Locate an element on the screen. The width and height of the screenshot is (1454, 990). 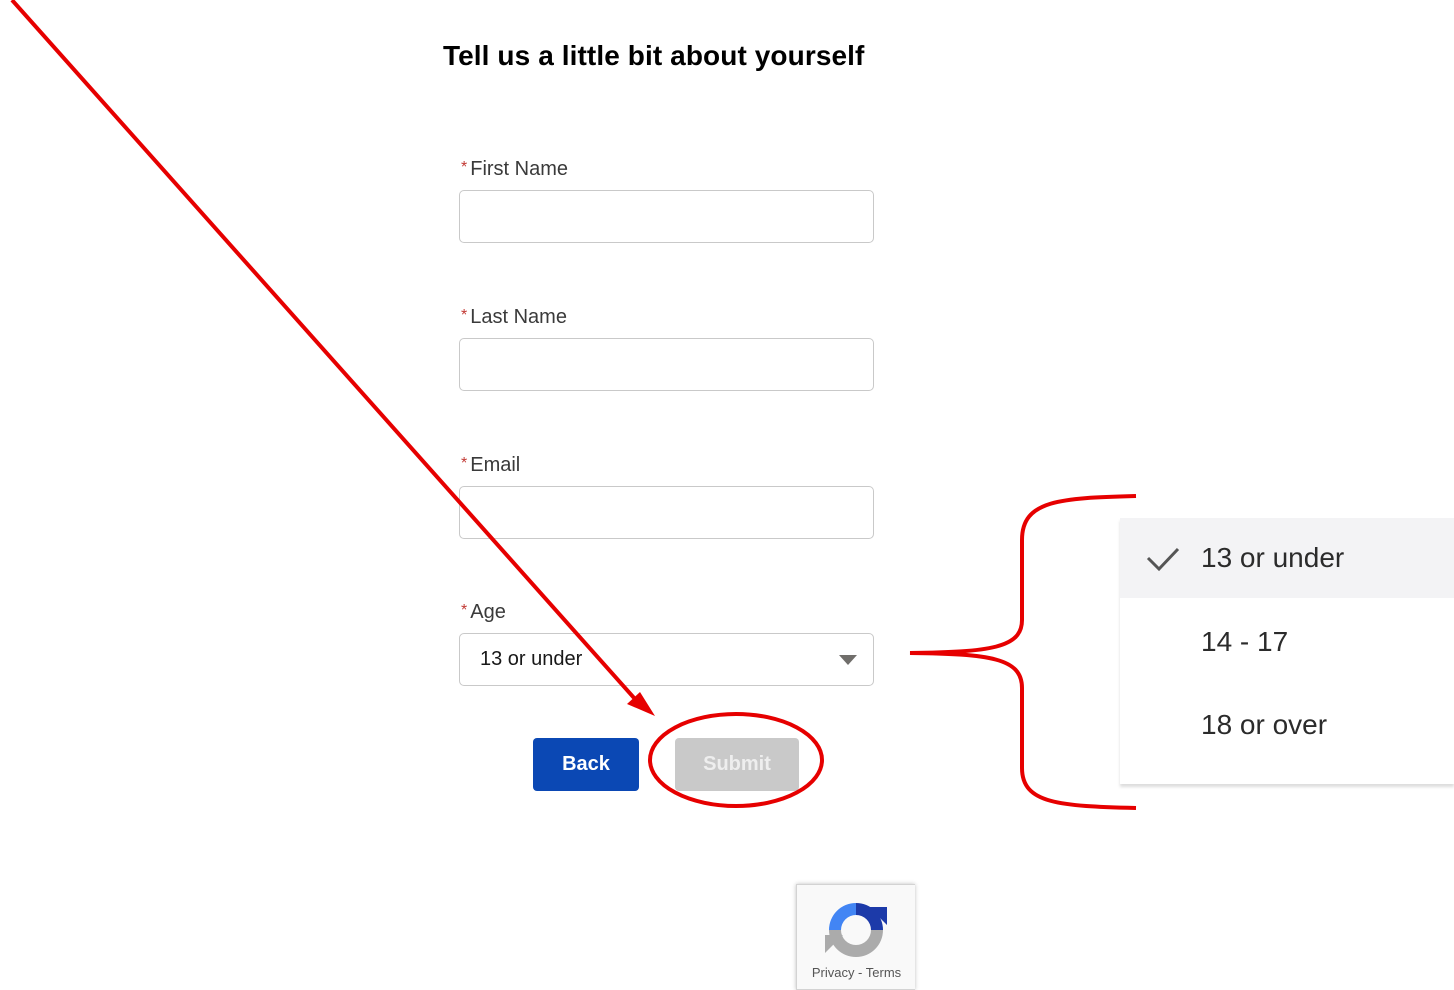
recaptcha-badge: Privacy - Terms is located at coordinates (855, 937).